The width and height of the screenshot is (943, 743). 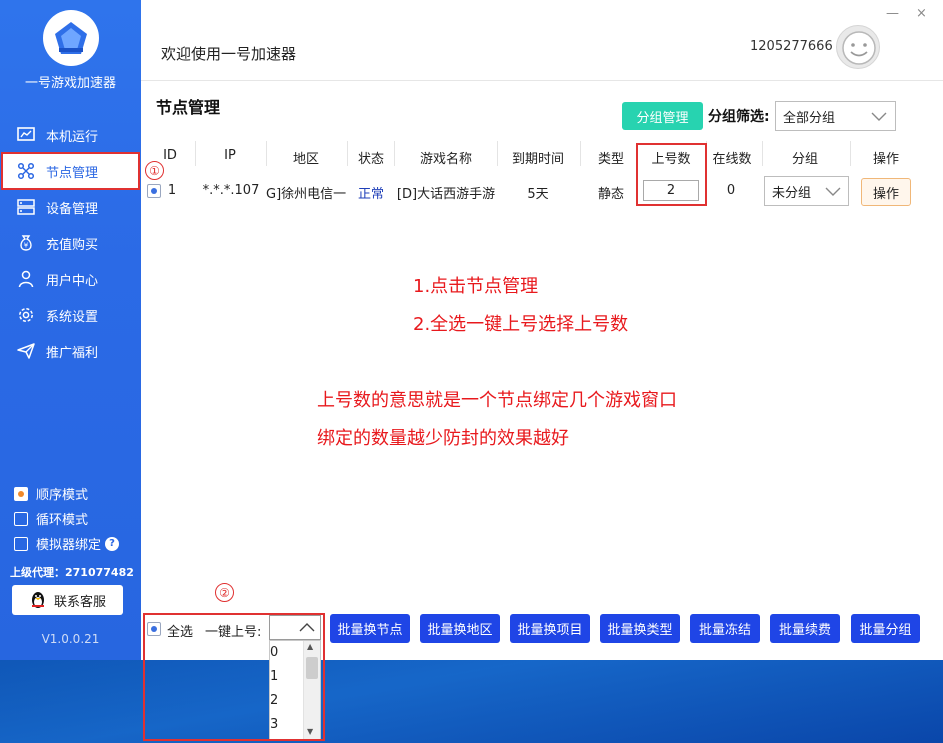 What do you see at coordinates (274, 652) in the screenshot?
I see `dropdown-option: 0` at bounding box center [274, 652].